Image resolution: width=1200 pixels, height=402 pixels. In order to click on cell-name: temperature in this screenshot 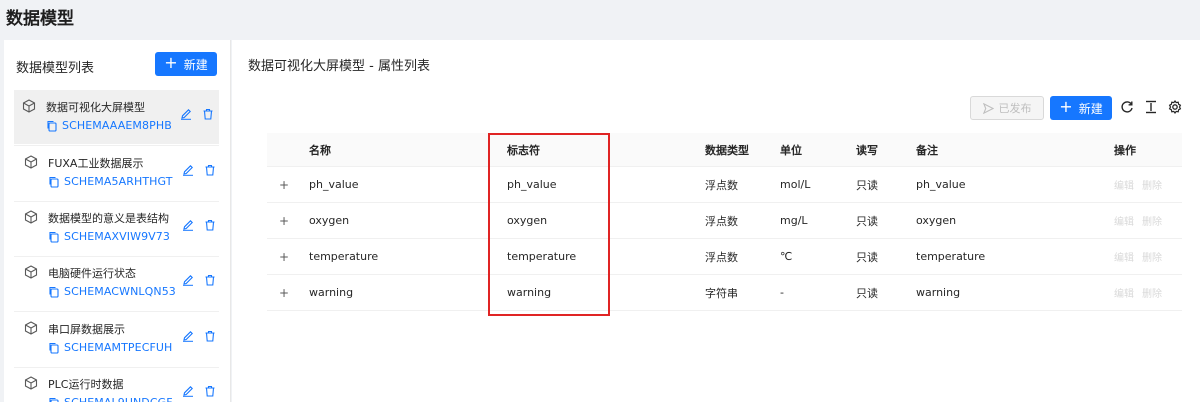, I will do `click(344, 256)`.